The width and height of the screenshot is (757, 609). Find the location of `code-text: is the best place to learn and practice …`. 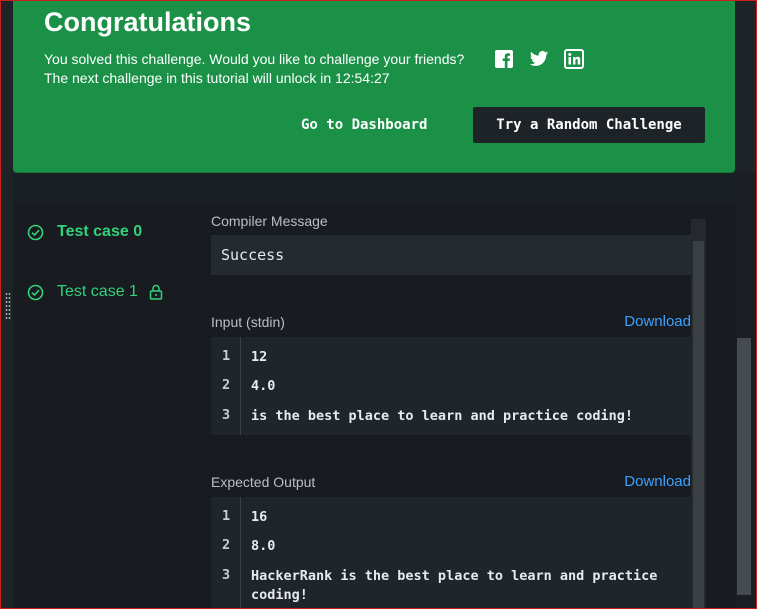

code-text: is the best place to learn and practice … is located at coordinates (442, 416).